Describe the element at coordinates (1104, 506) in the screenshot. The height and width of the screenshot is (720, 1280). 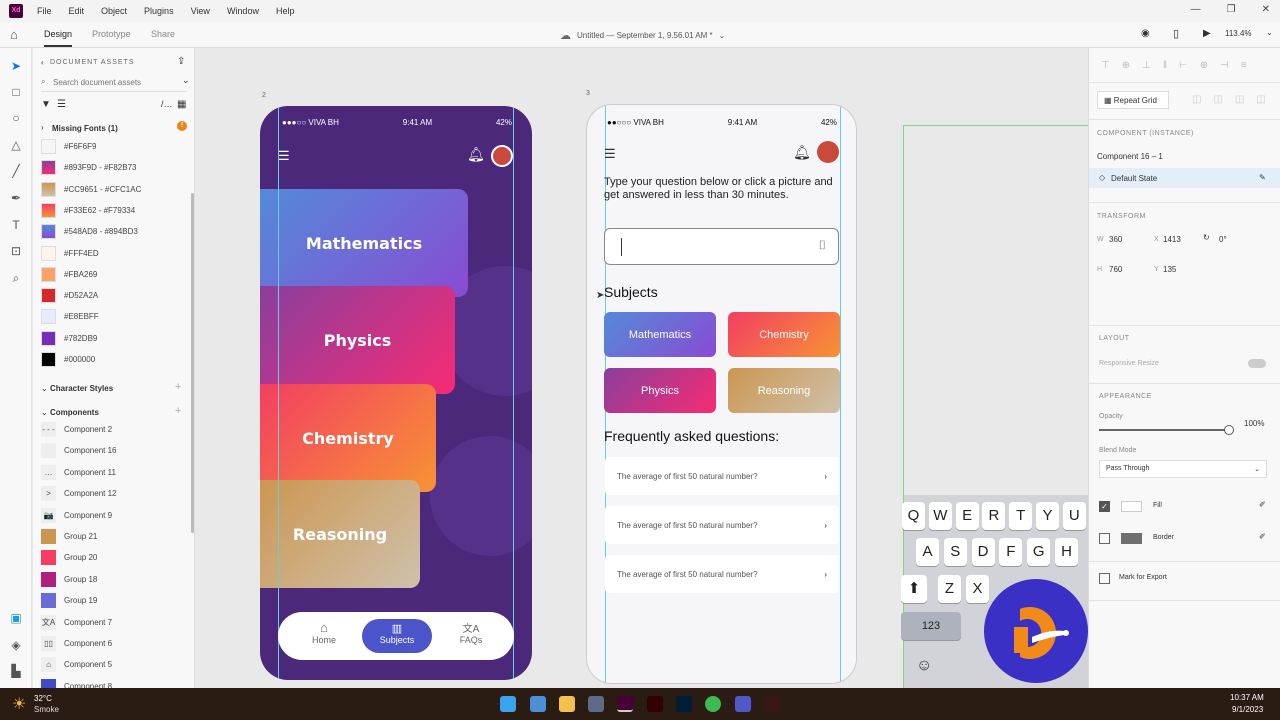
I see `fill-checkbox: ✓` at that location.